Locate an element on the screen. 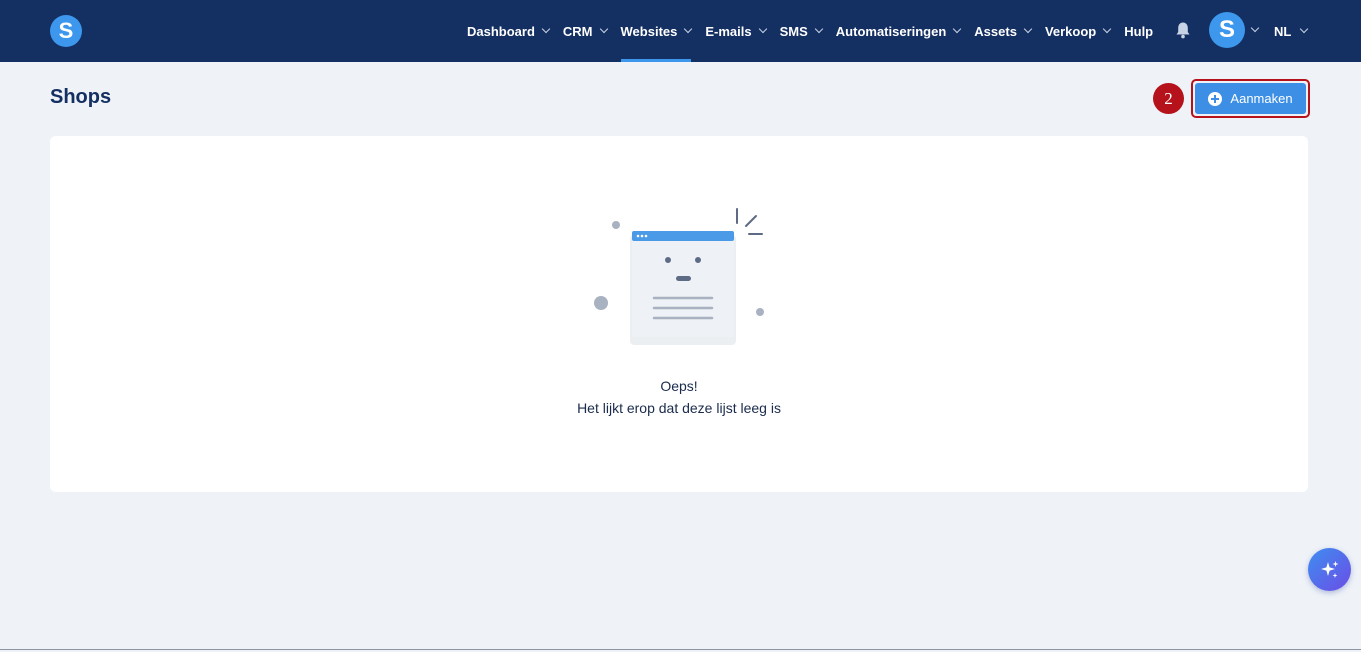 This screenshot has height=652, width=1361. nav-item-label: Automatiseringen is located at coordinates (891, 31).